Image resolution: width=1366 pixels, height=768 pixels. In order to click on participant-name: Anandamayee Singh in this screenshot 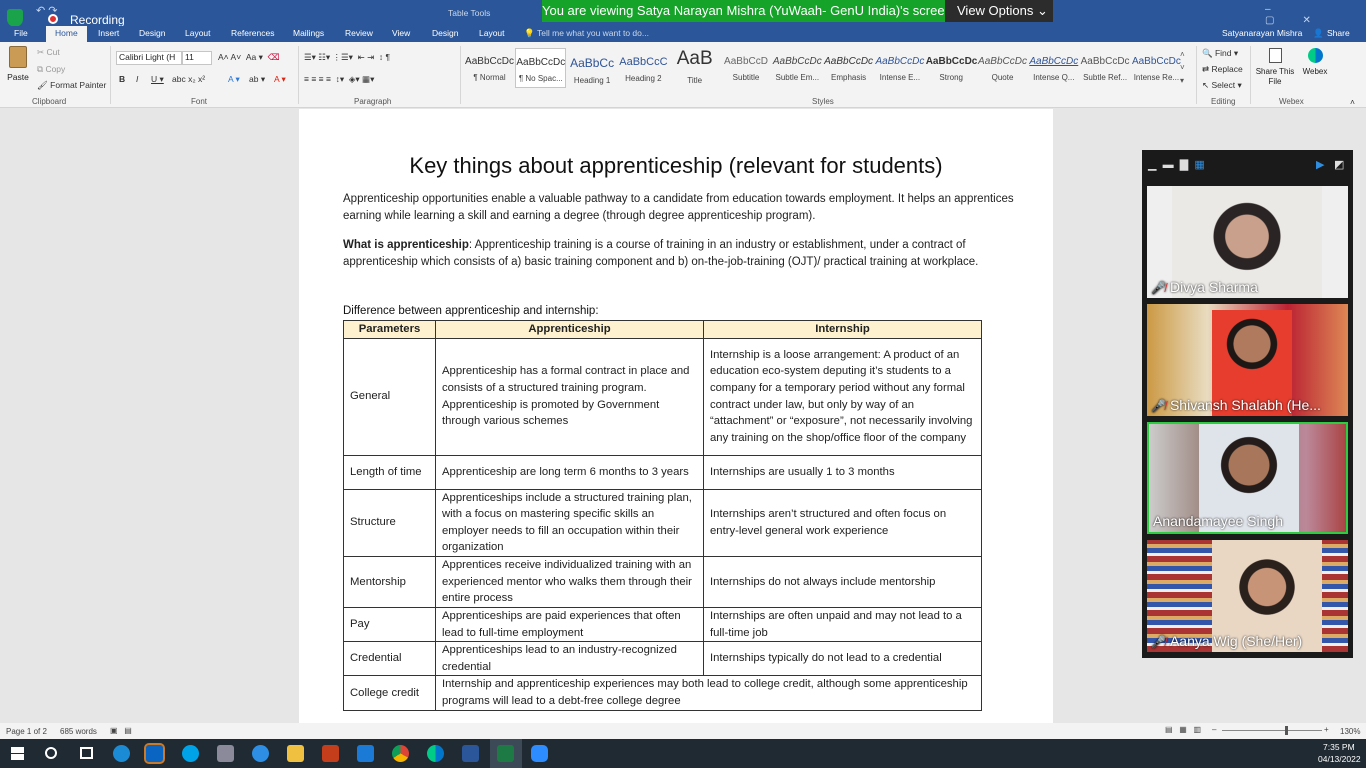, I will do `click(1218, 521)`.